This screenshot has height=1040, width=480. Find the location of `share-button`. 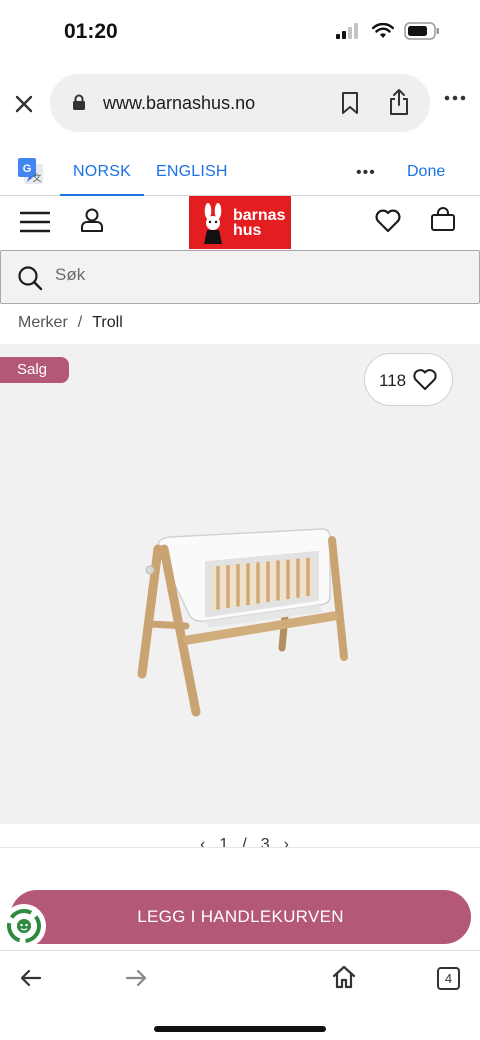

share-button is located at coordinates (399, 102).